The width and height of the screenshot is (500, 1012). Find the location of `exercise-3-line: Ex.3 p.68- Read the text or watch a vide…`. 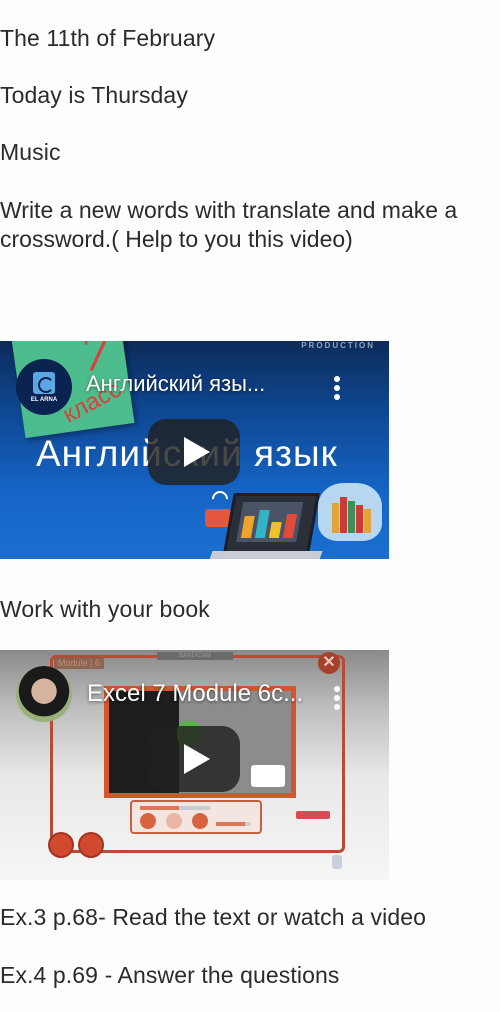

exercise-3-line: Ex.3 p.68- Read the text or watch a vide… is located at coordinates (213, 917).